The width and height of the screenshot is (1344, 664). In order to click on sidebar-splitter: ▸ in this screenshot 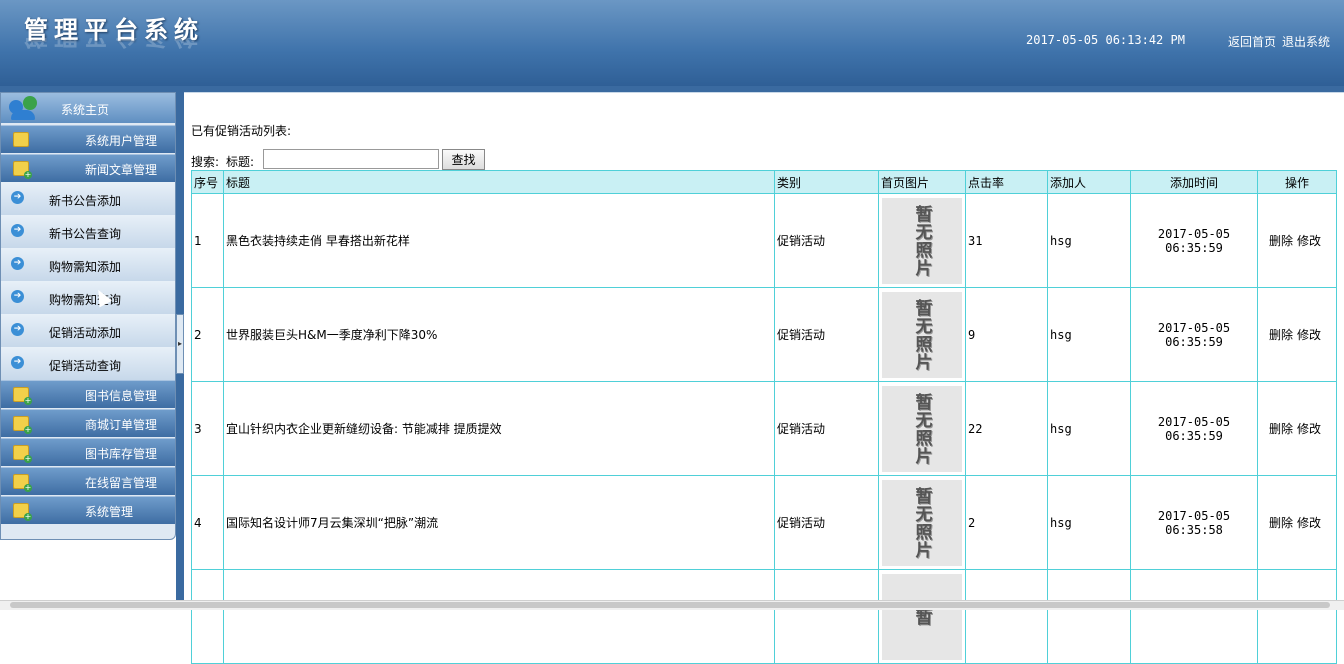, I will do `click(180, 347)`.